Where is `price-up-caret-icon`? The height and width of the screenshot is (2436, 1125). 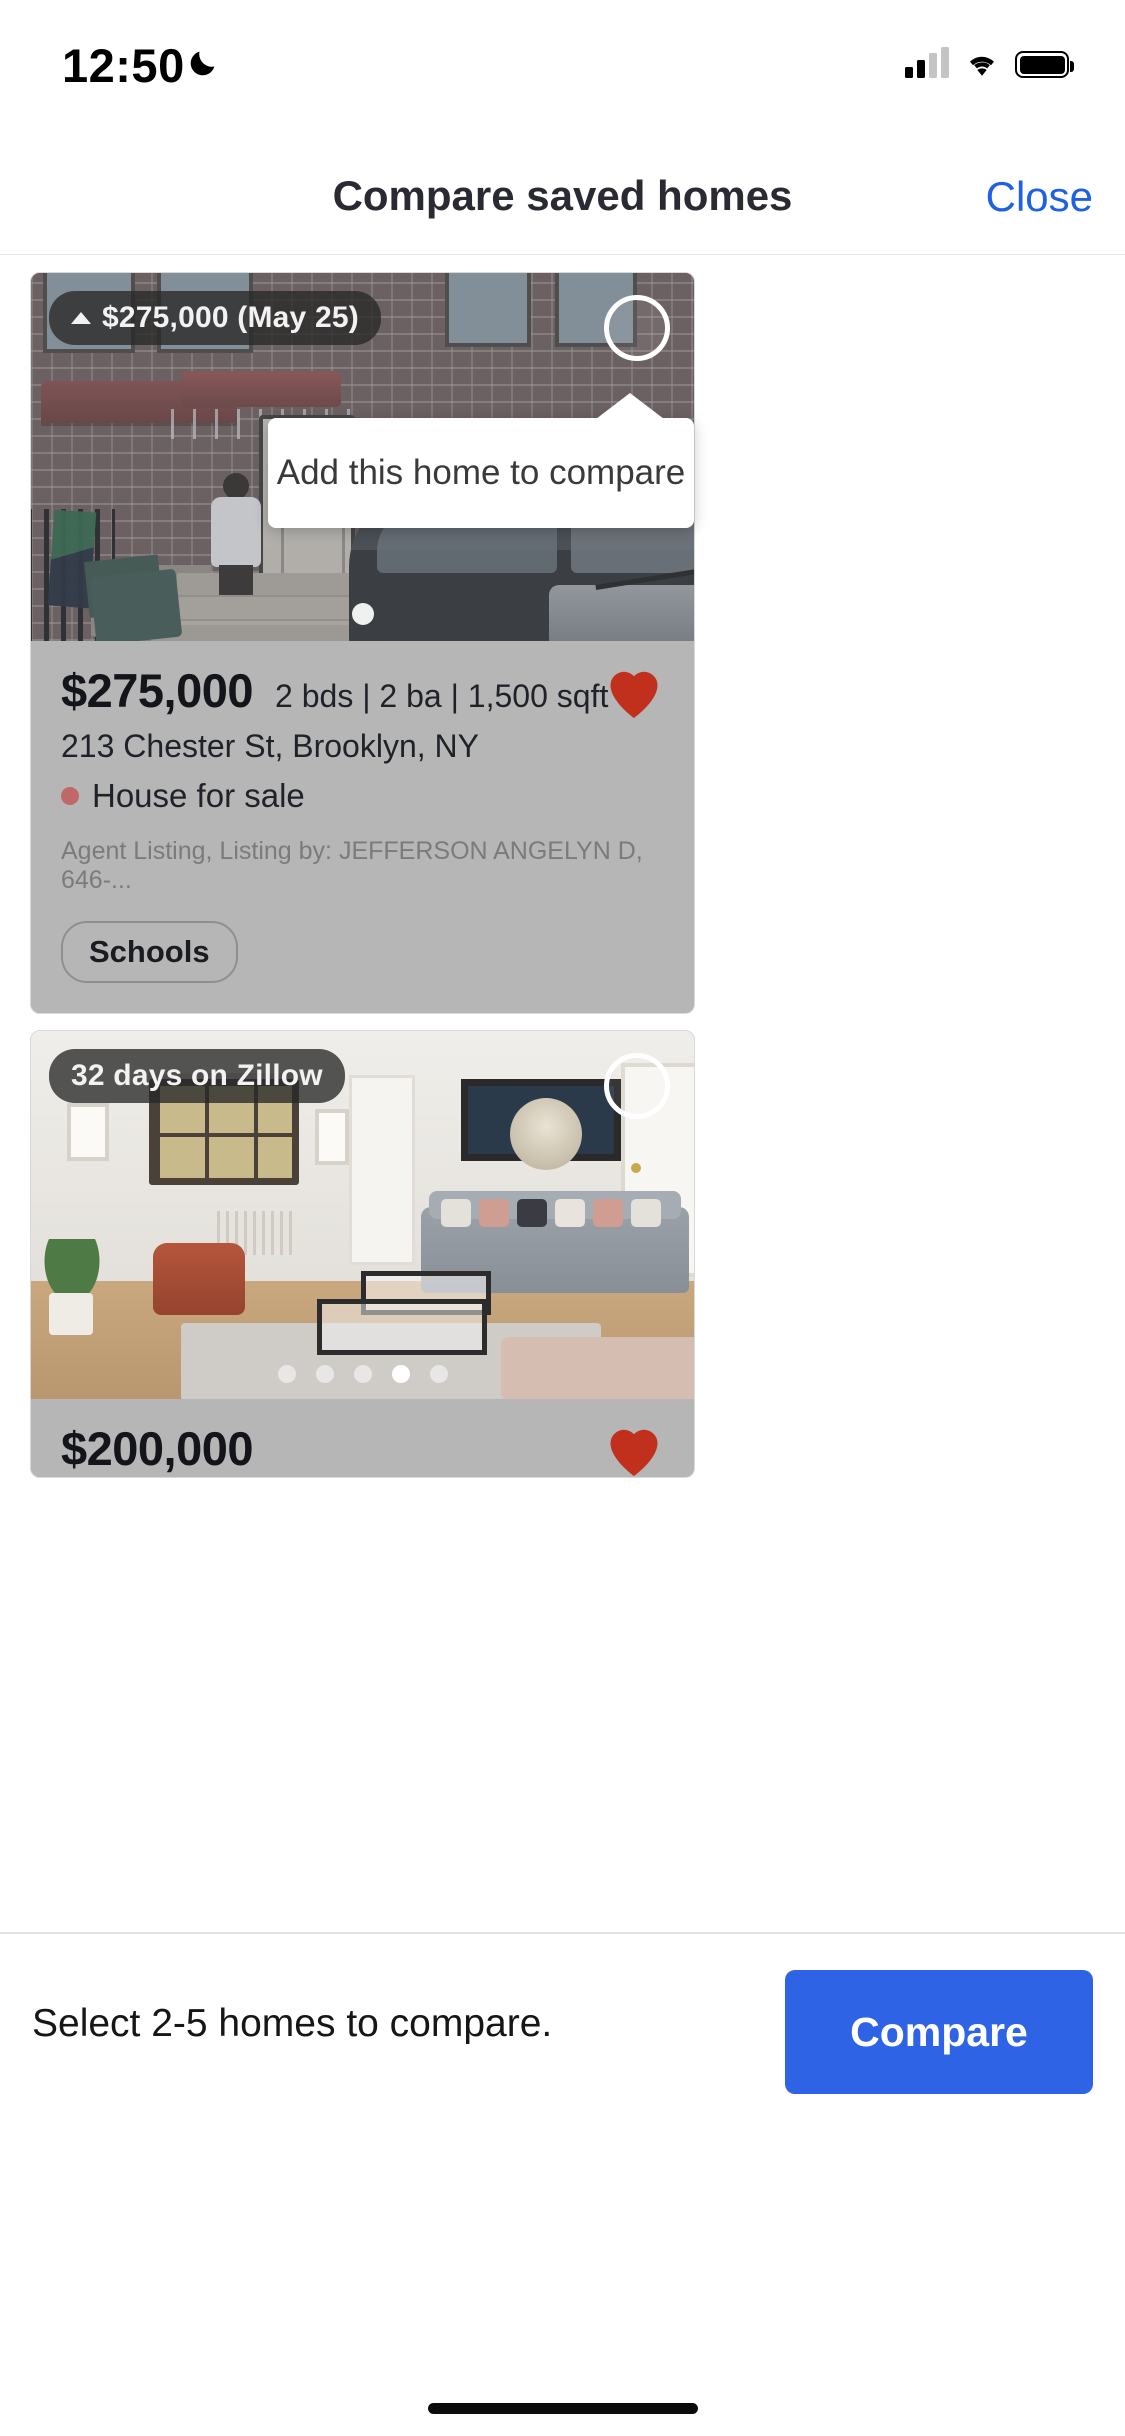 price-up-caret-icon is located at coordinates (81, 318).